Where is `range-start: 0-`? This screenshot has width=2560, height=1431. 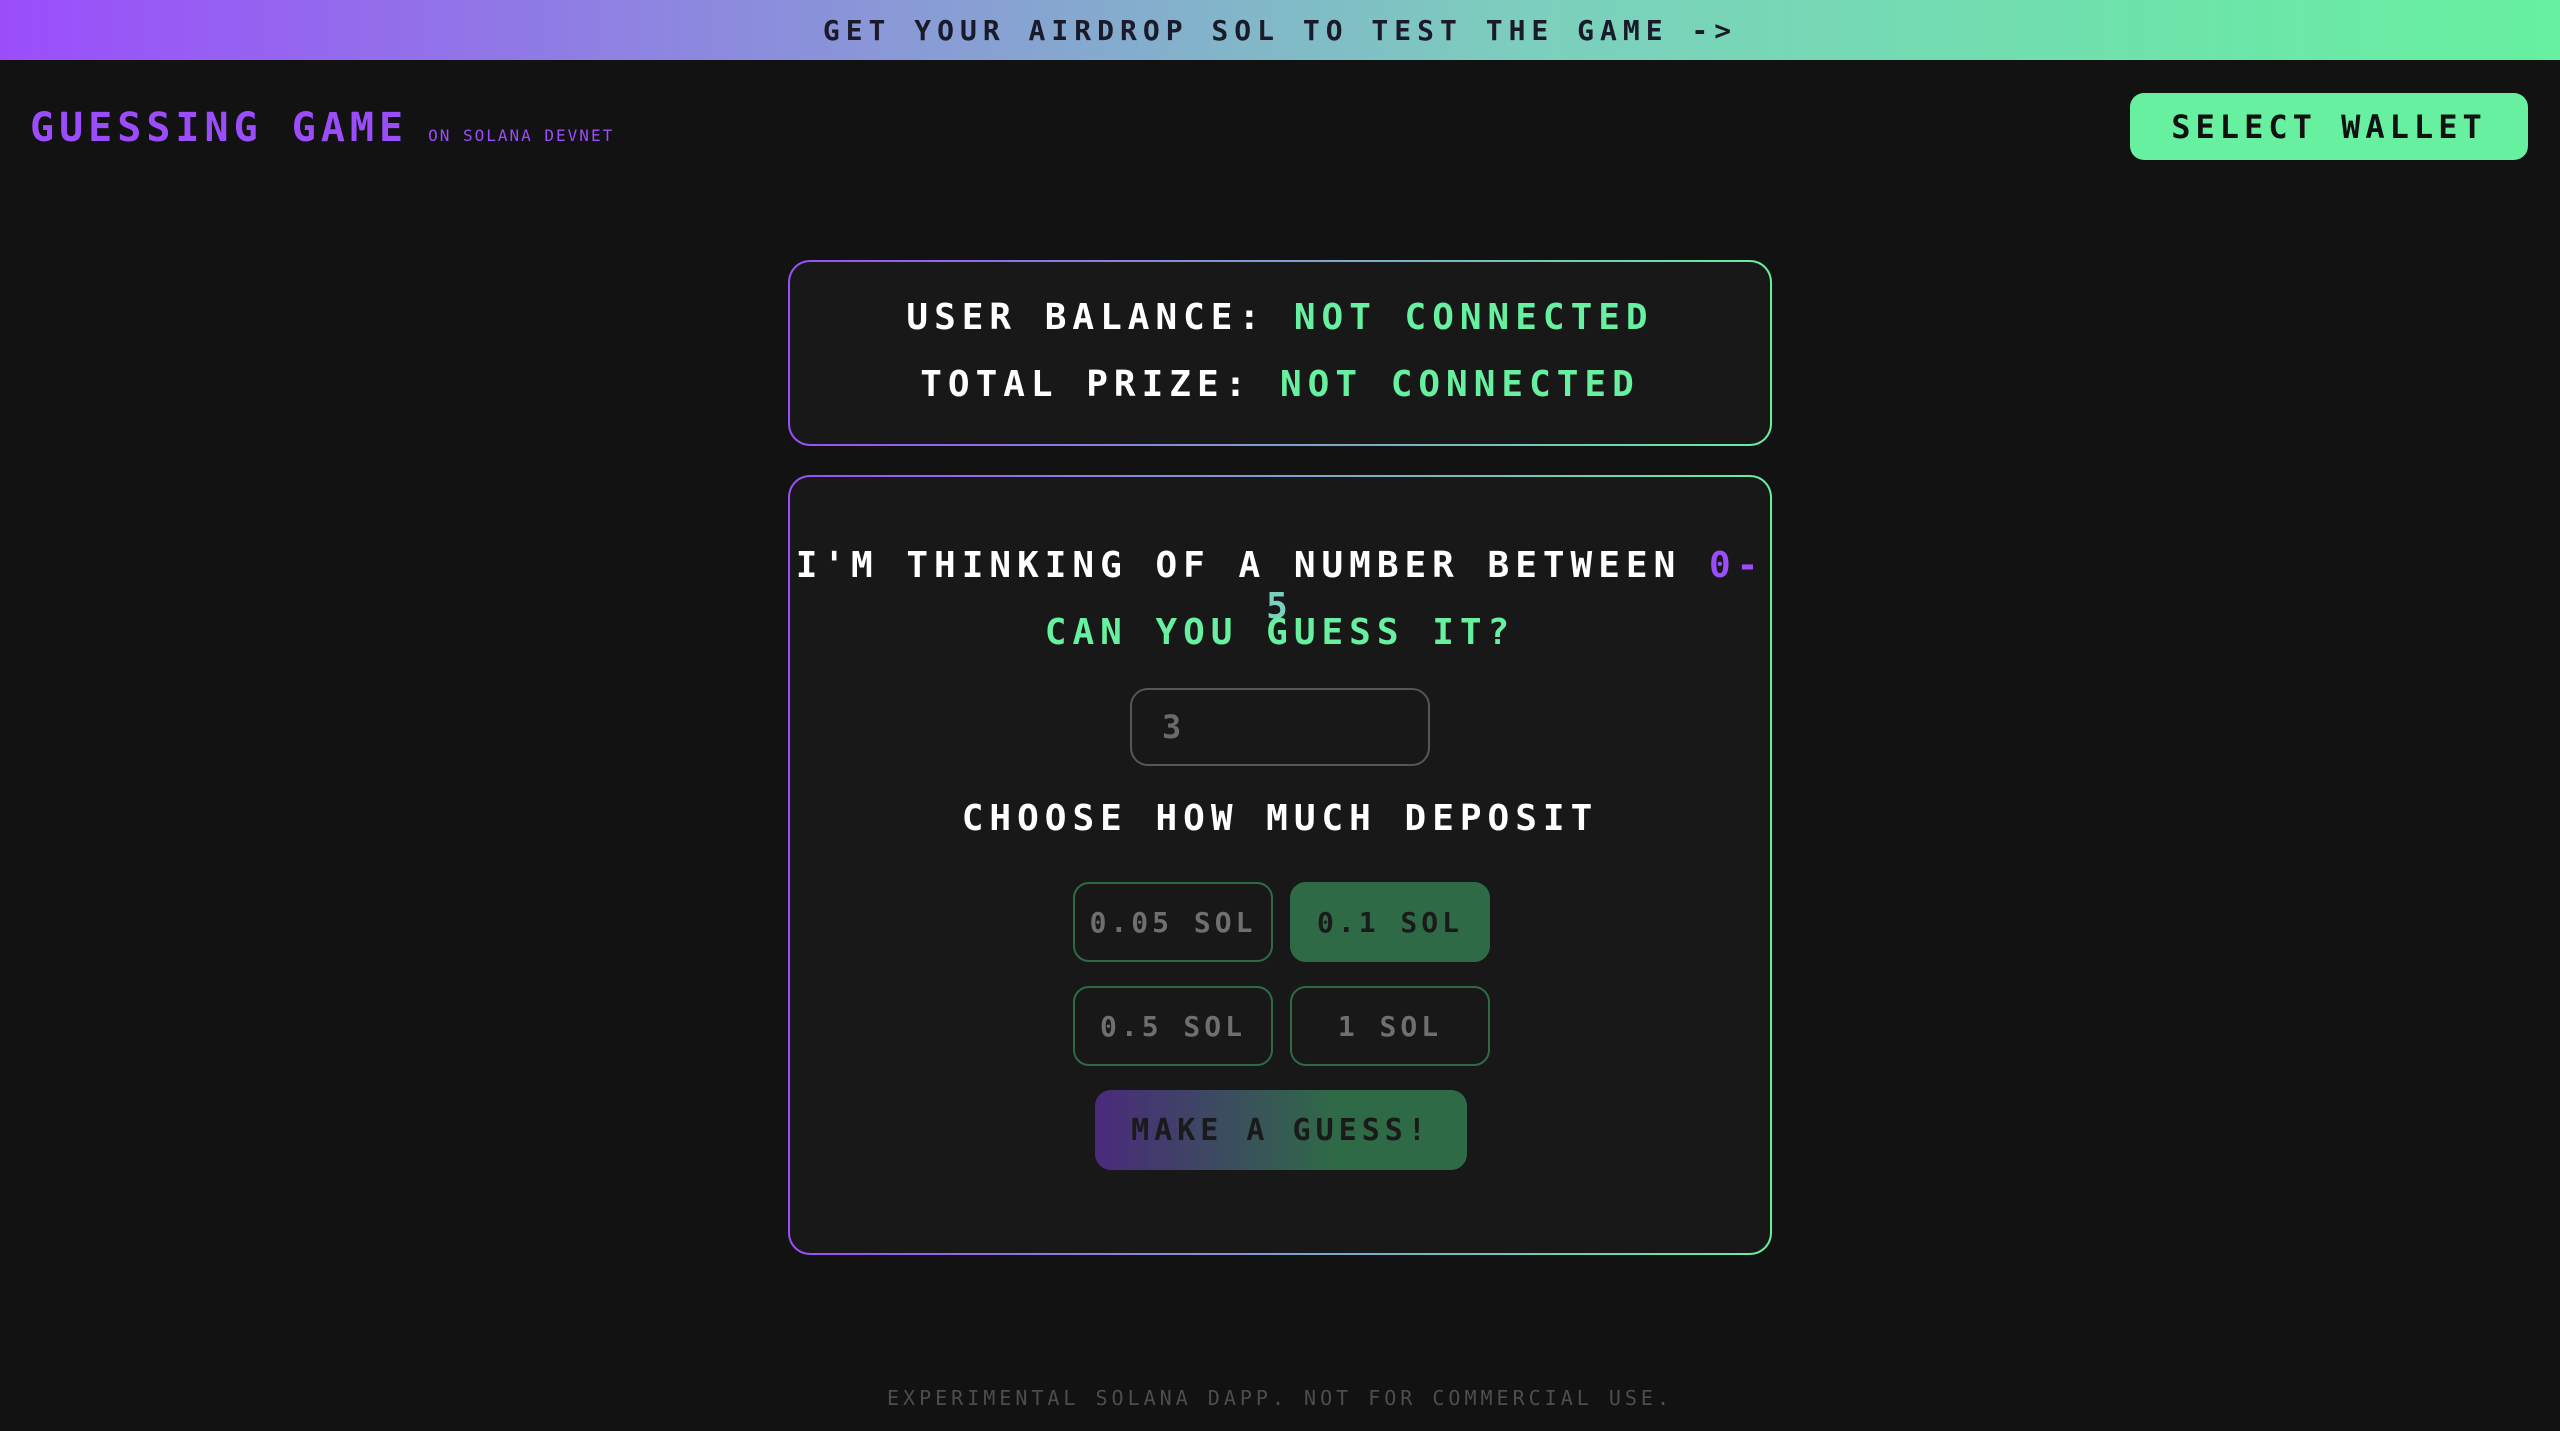 range-start: 0- is located at coordinates (1736, 565).